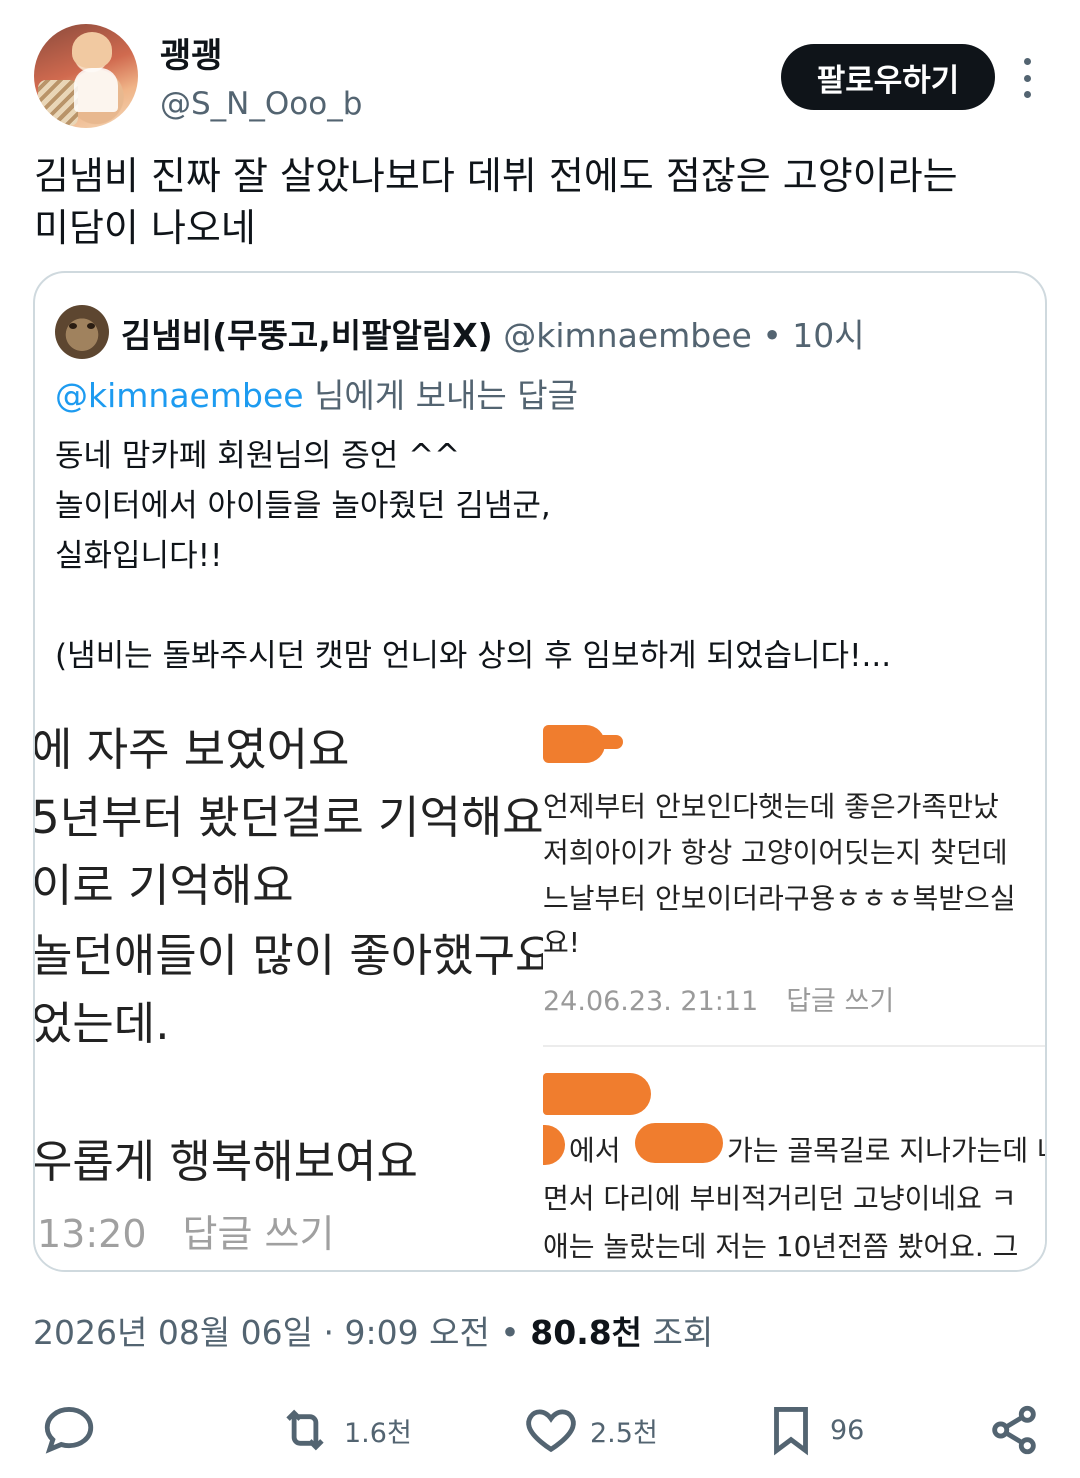 The image size is (1080, 1478). Describe the element at coordinates (791, 1431) in the screenshot. I see `bookmark-icon` at that location.